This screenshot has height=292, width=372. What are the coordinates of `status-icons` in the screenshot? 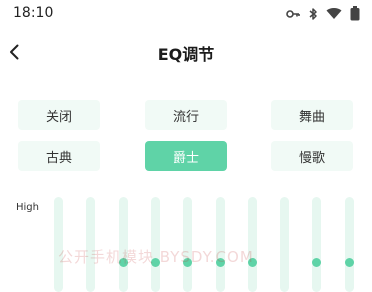 It's located at (323, 13).